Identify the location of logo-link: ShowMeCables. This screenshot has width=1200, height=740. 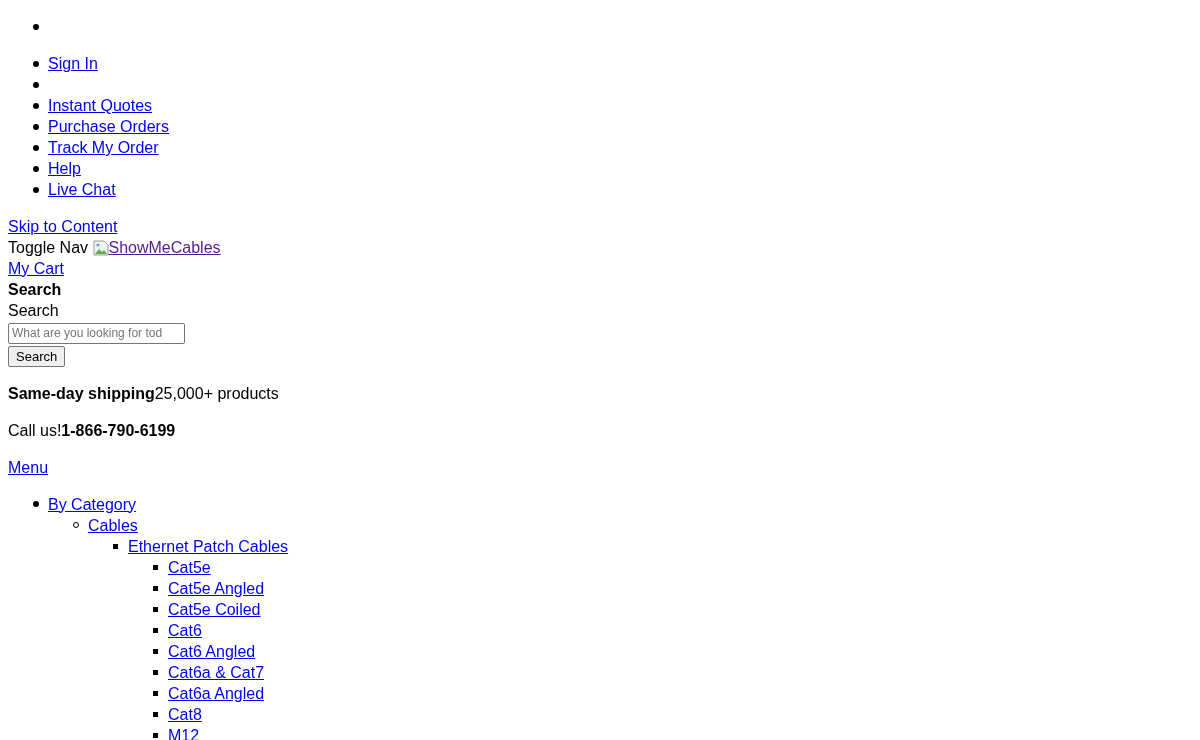
(156, 247).